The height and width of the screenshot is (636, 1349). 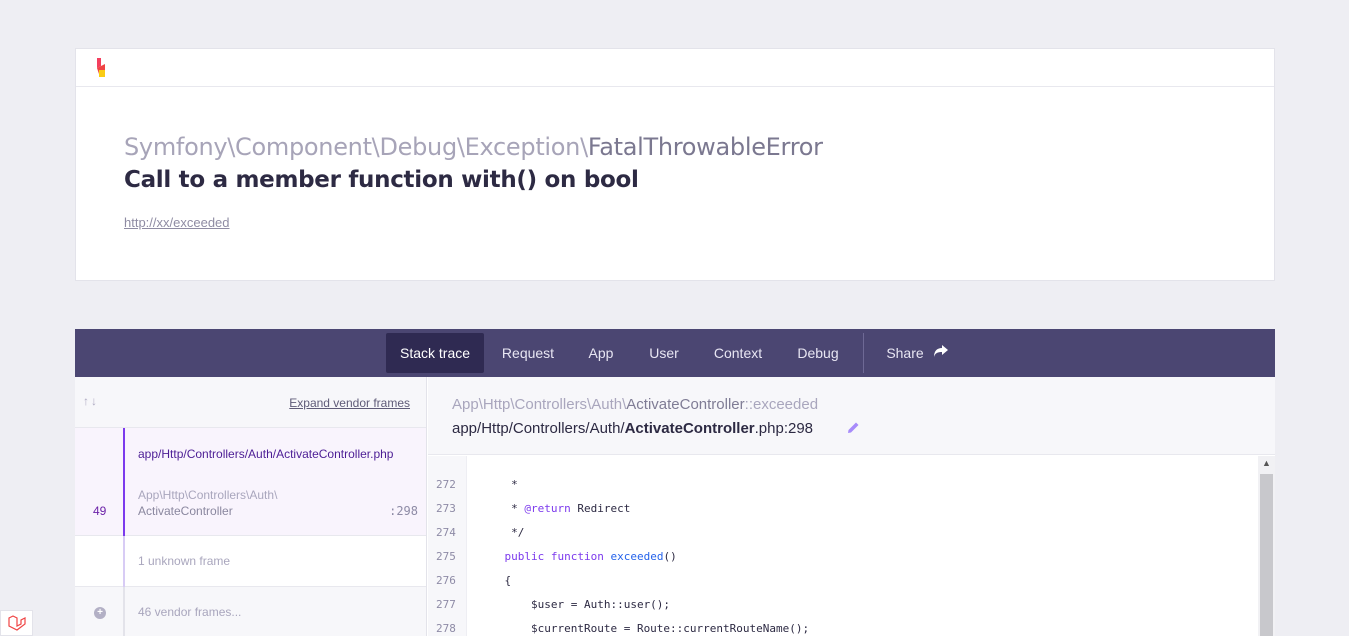 What do you see at coordinates (349, 403) in the screenshot?
I see `expand-vendor-frames-link: Expand vendor frames` at bounding box center [349, 403].